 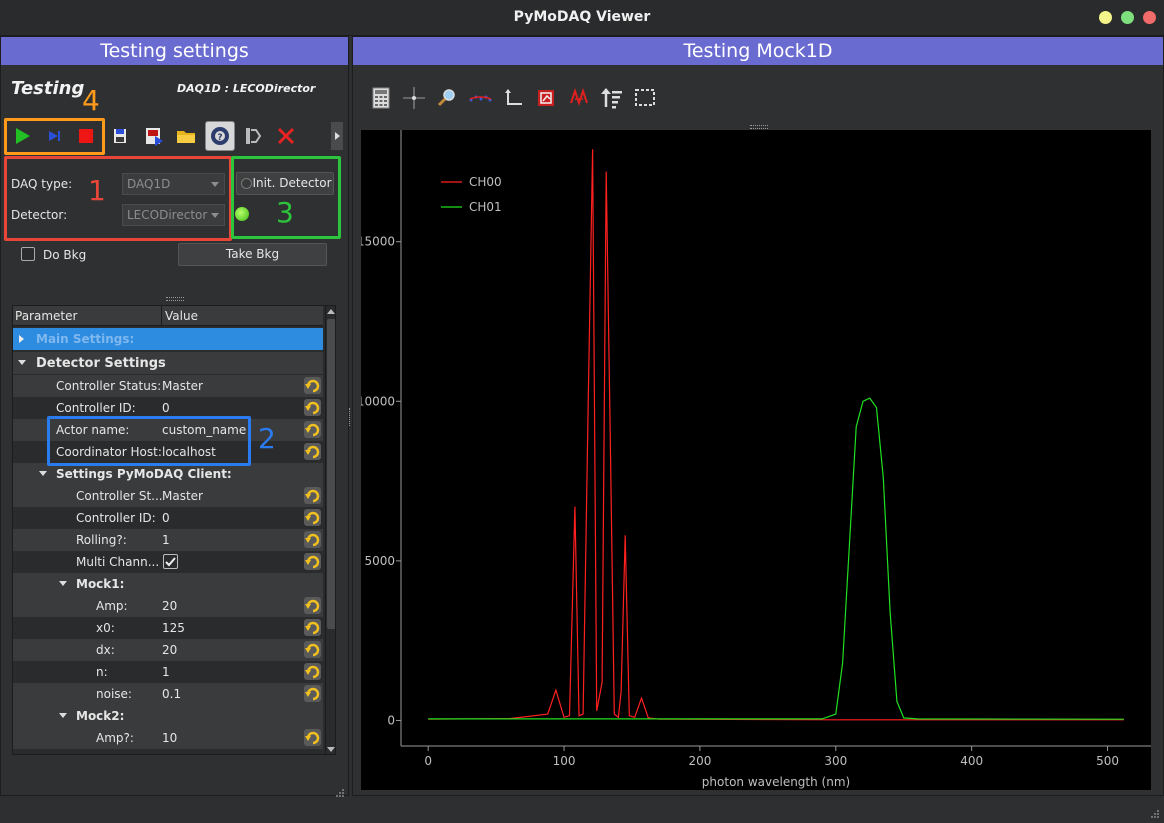 What do you see at coordinates (254, 136) in the screenshot?
I see `roi-select-button` at bounding box center [254, 136].